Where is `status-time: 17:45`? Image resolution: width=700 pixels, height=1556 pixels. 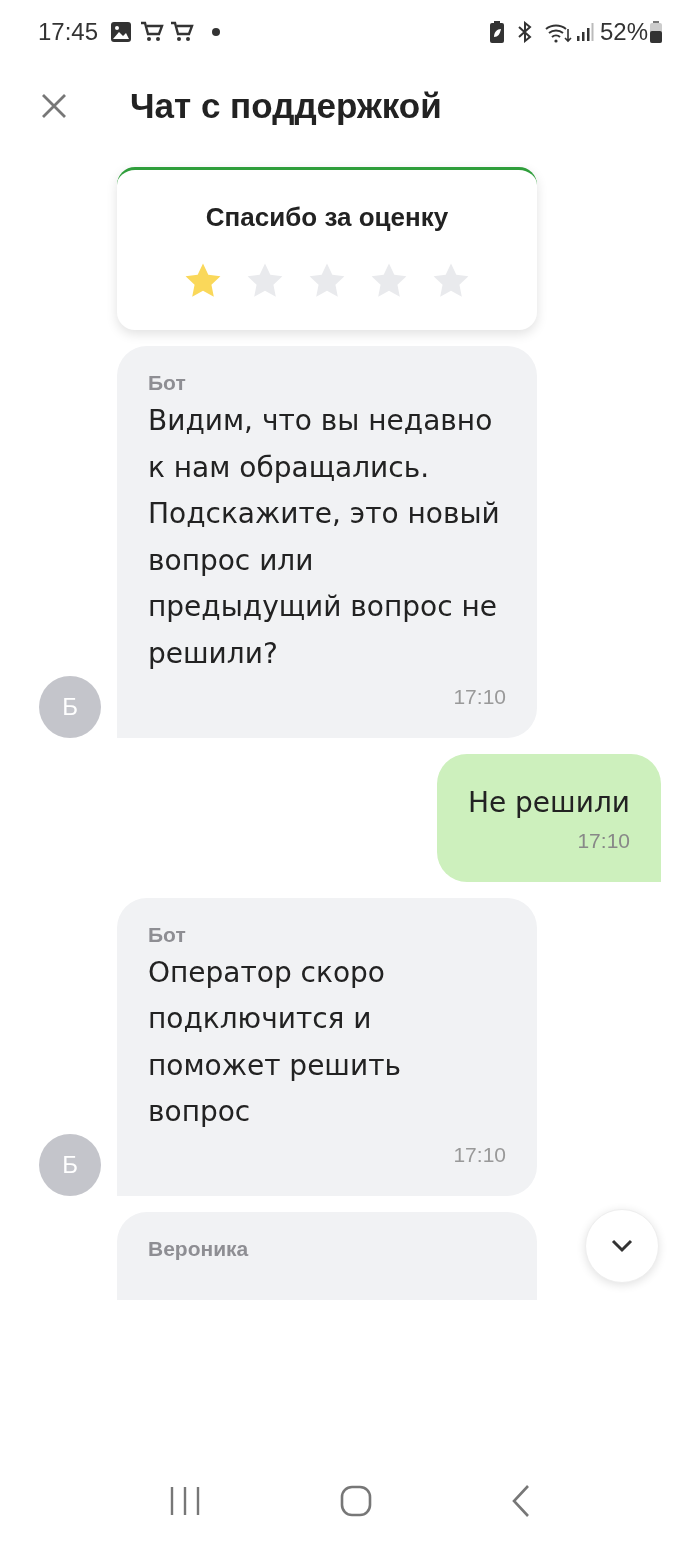 status-time: 17:45 is located at coordinates (68, 32).